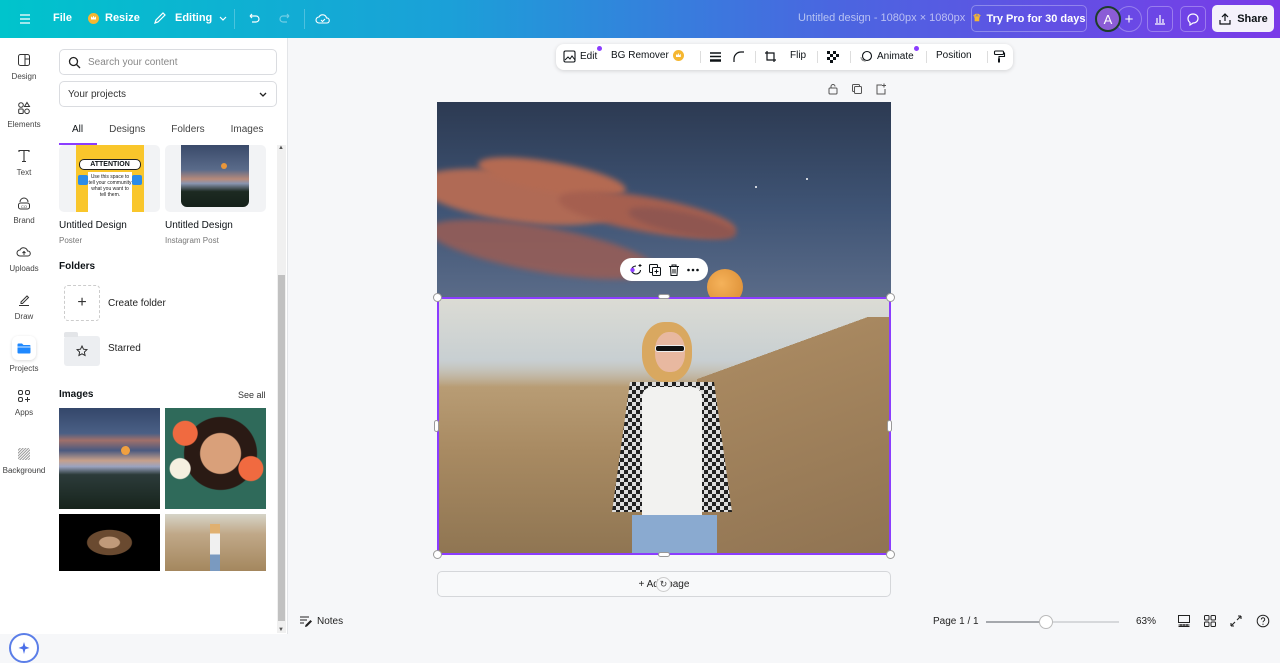 This screenshot has width=1280, height=663. I want to click on rail-item-projects: Projects, so click(24, 354).